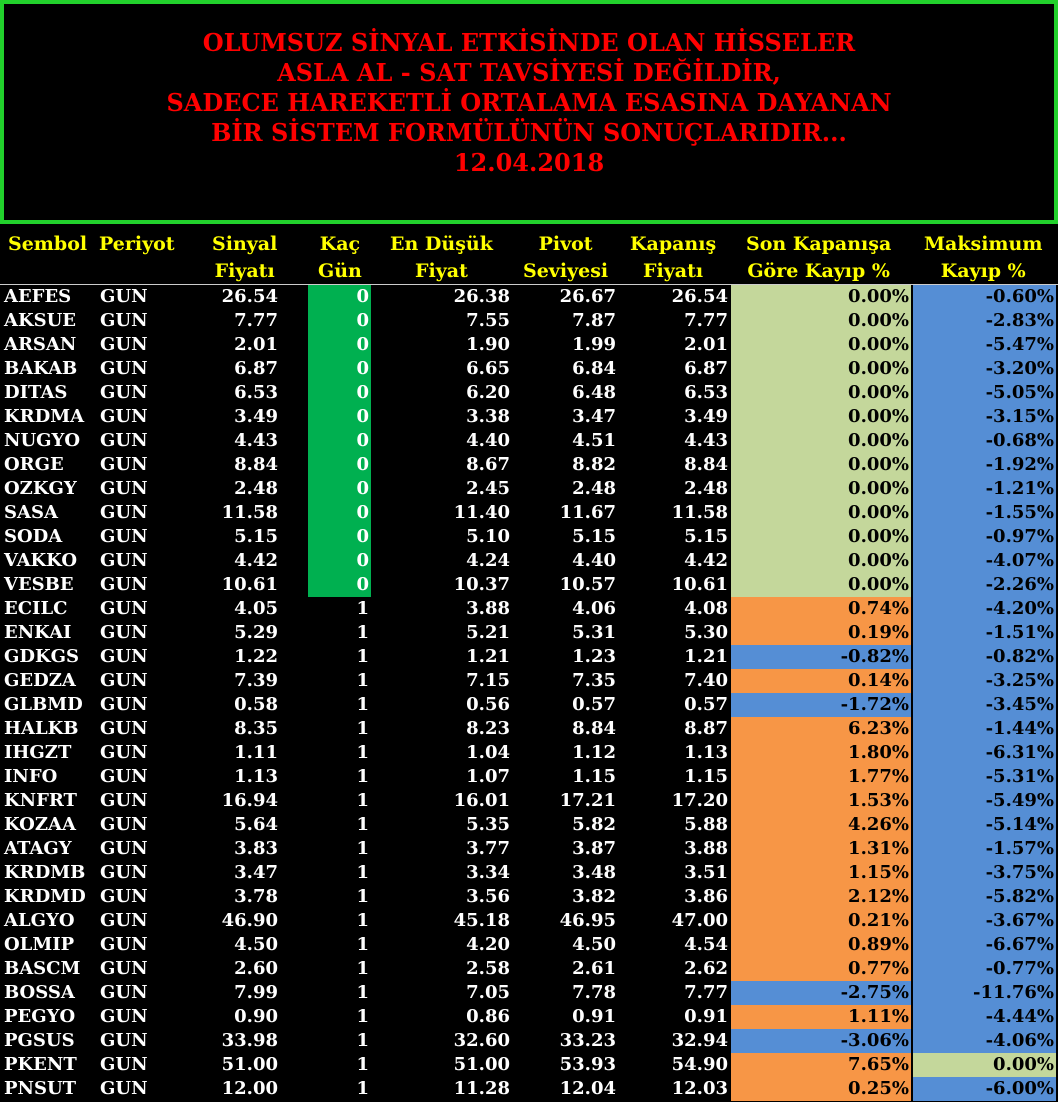 The width and height of the screenshot is (1058, 1102). Describe the element at coordinates (529, 993) in the screenshot. I see `table-row: BOSSA GUN 7.99 1 7.05 7.78 7.77 -2.75% -11.76%` at that location.